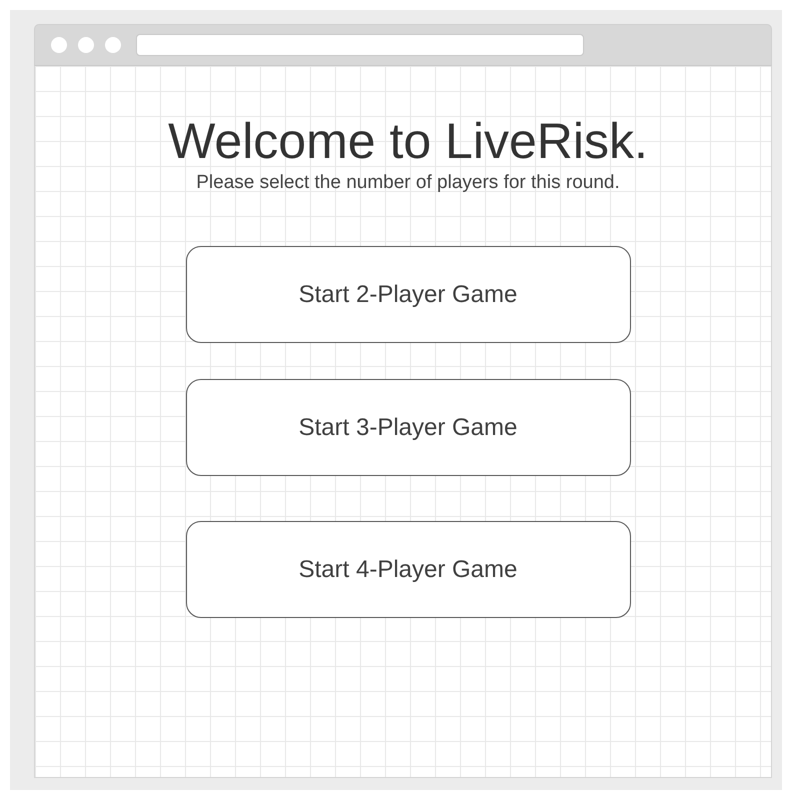 The width and height of the screenshot is (796, 796). What do you see at coordinates (408, 141) in the screenshot?
I see `welcome-title: Welcome to LiveRisk.` at bounding box center [408, 141].